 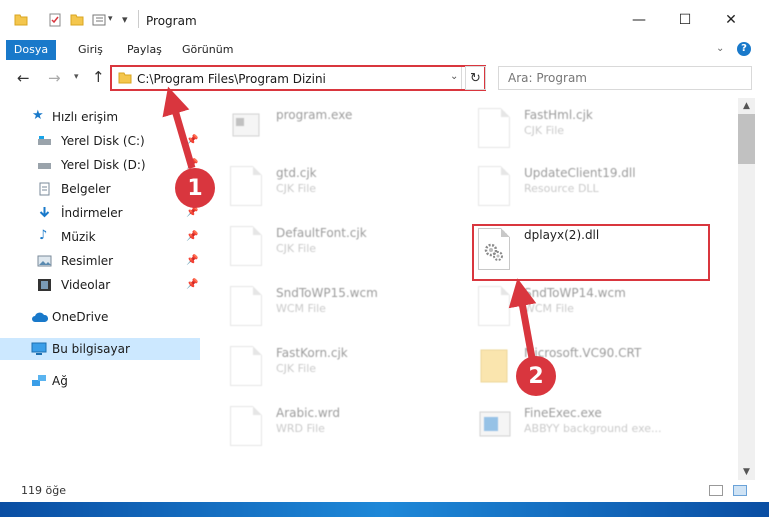 I want to click on item-count: 119 öğe, so click(x=43, y=490).